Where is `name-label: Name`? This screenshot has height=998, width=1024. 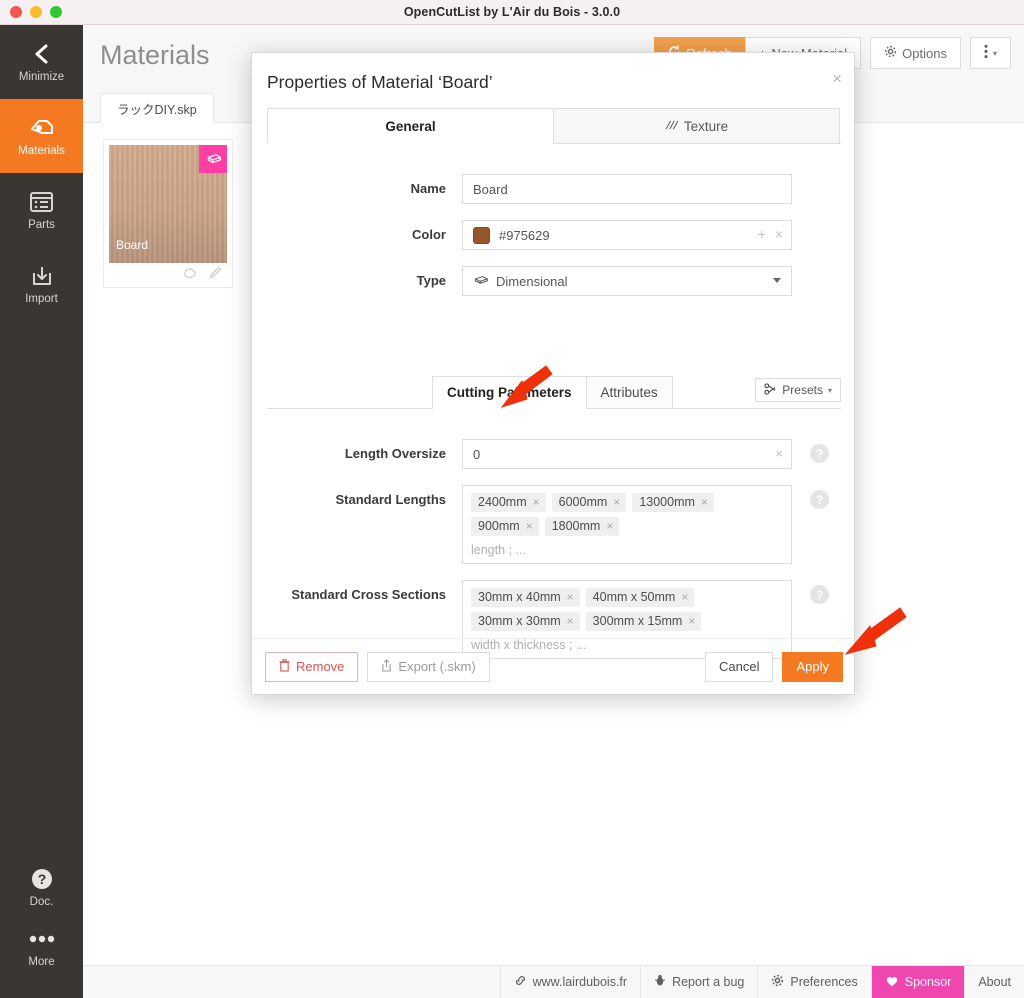
name-label: Name is located at coordinates (428, 188).